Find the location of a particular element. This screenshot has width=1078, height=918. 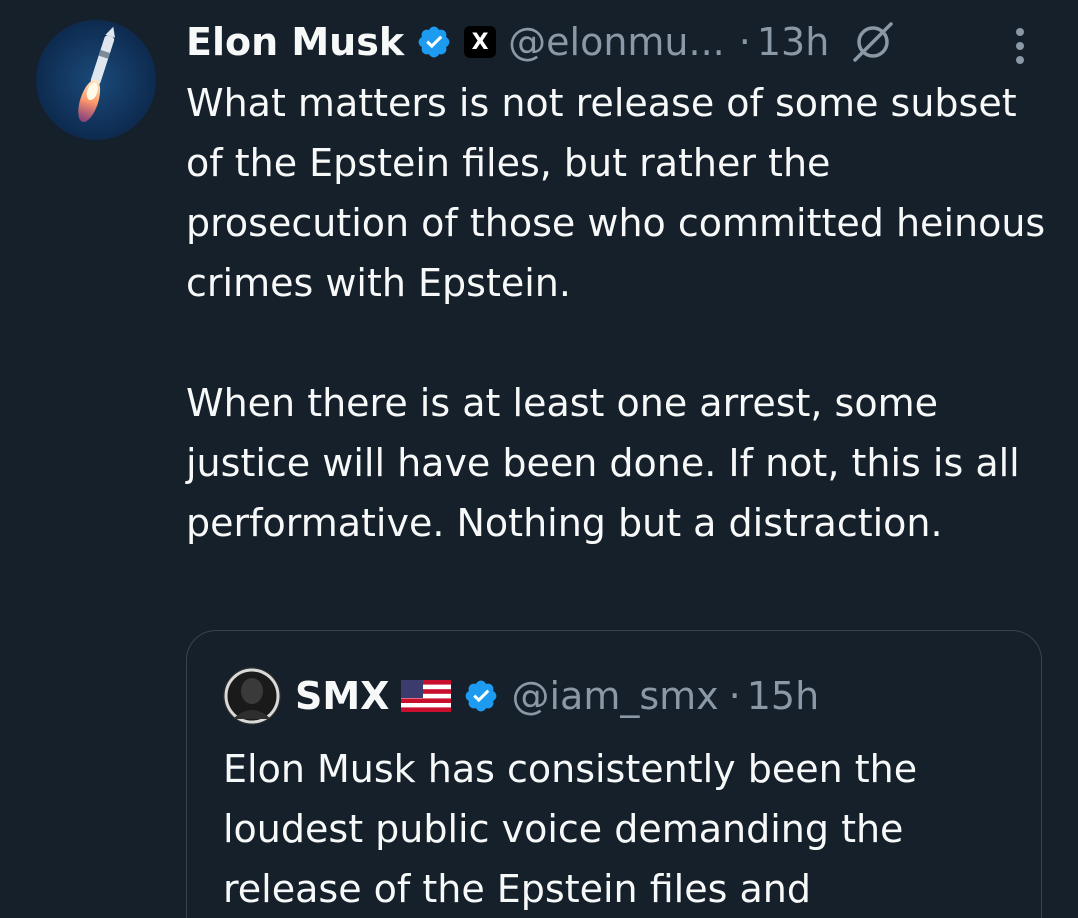

quoted-author-handle: @iam_smx is located at coordinates (614, 696).